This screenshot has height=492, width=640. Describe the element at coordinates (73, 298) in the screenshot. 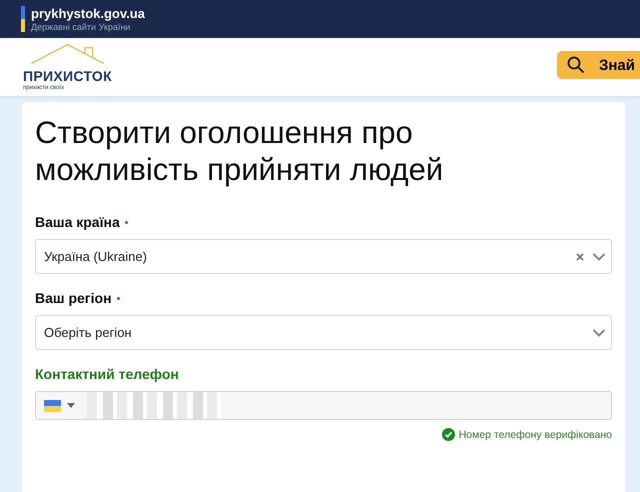

I see `field-label: Ваш регіон` at that location.